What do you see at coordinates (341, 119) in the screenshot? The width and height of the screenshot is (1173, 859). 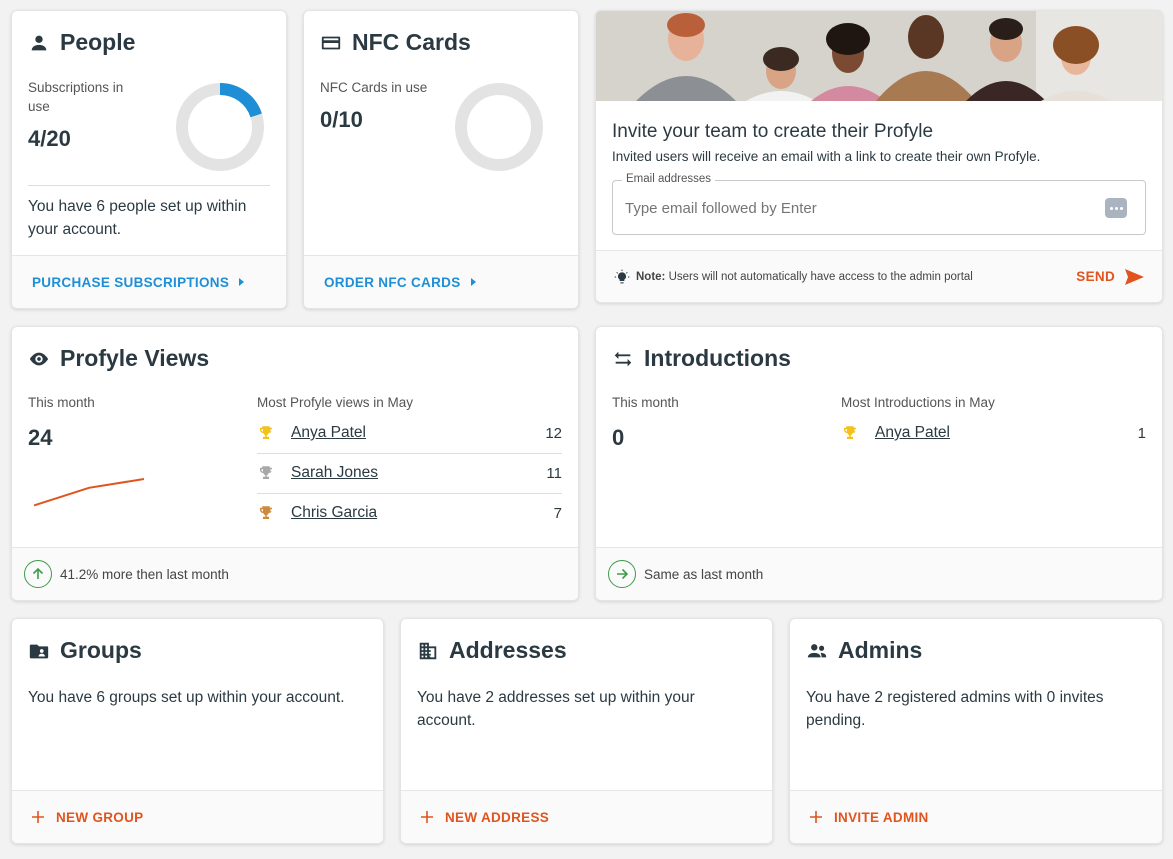 I see `nfc-value: 0/10` at bounding box center [341, 119].